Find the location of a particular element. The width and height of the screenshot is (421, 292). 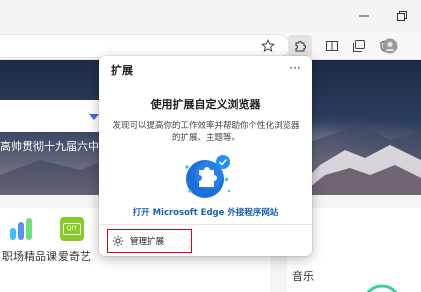

app-label-courses: 职场精品课 is located at coordinates (29, 256).